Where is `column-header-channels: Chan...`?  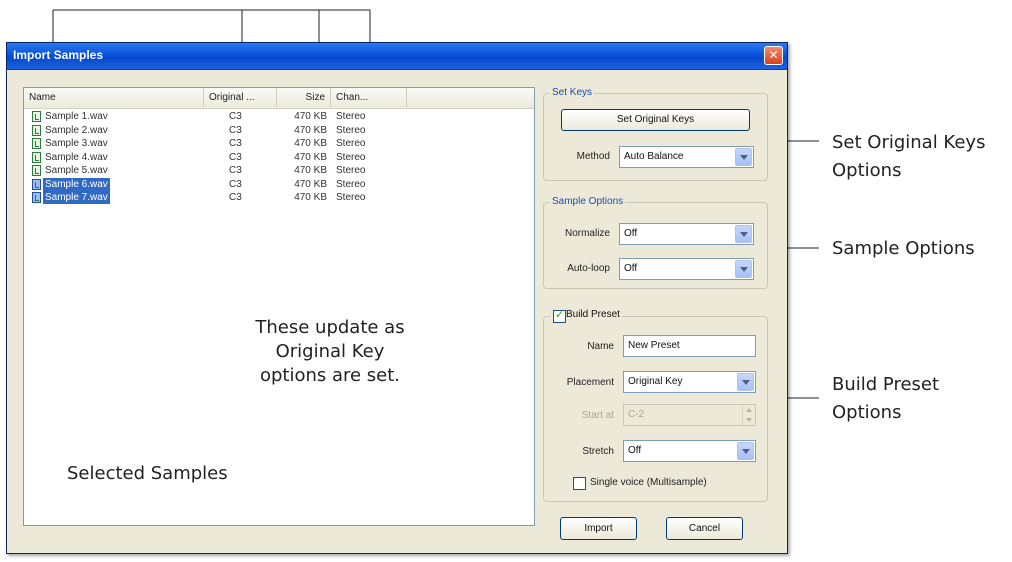
column-header-channels: Chan... is located at coordinates (369, 97).